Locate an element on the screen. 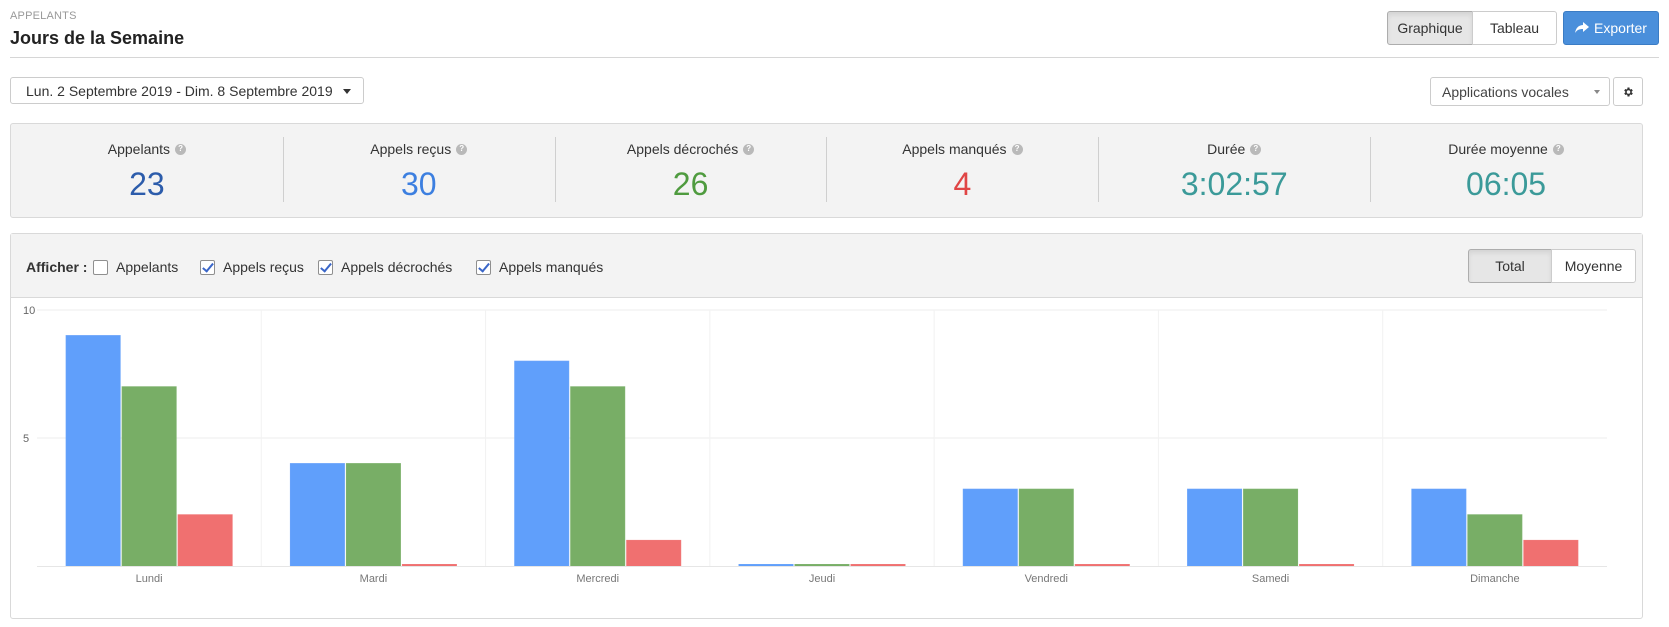  mode-moyenne-button: Moyenne is located at coordinates (1593, 266).